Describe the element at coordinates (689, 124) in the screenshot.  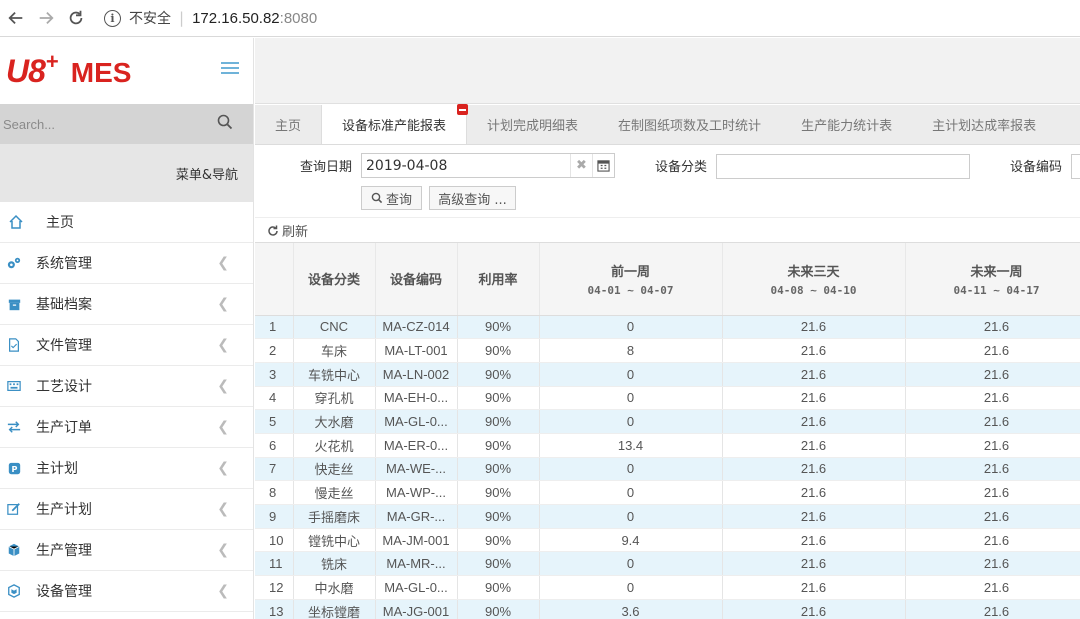
I see `tab-wip-drawing-stats: 在制图纸项数及工时统计` at that location.